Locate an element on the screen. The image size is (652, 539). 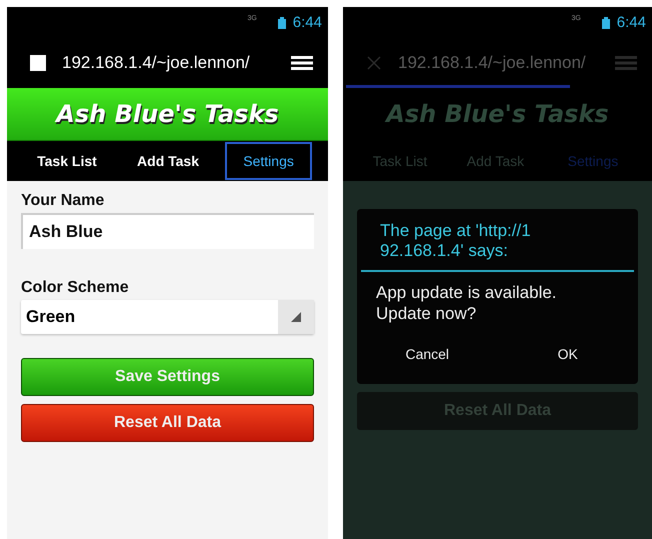
dialog-button: OK is located at coordinates (568, 355).